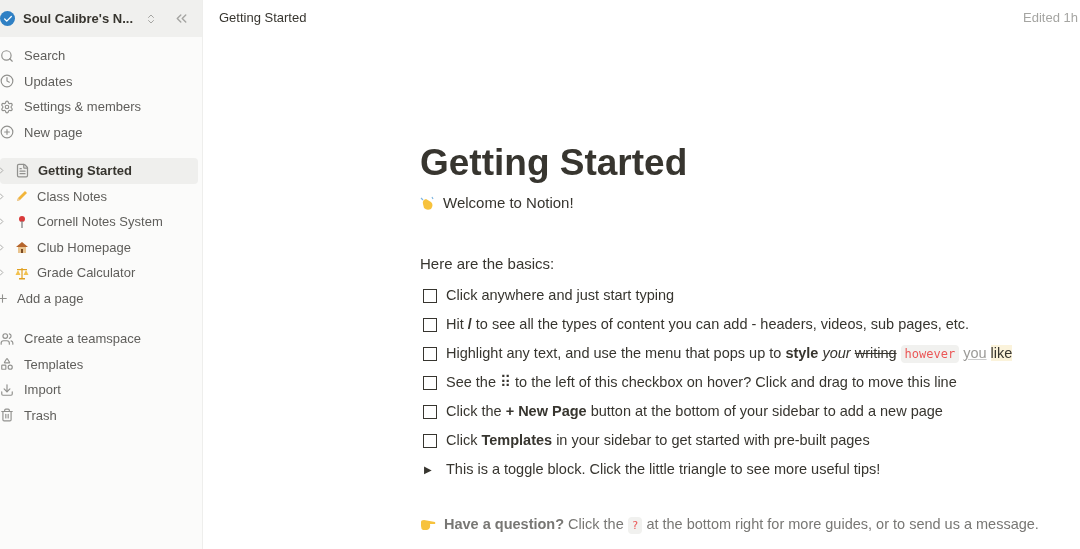 The height and width of the screenshot is (549, 1080). I want to click on add-page-link: Add a page, so click(50, 298).